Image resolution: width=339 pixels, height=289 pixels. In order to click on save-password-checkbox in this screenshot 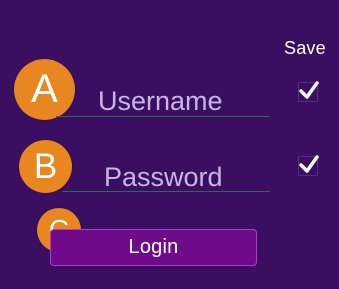, I will do `click(308, 165)`.